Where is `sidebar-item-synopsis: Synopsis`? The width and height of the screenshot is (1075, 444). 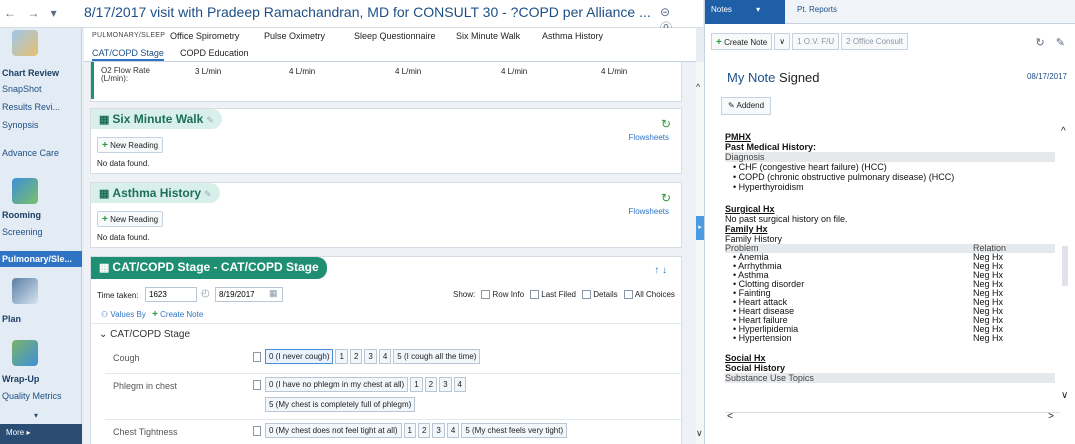
sidebar-item-synopsis: Synopsis is located at coordinates (41, 125).